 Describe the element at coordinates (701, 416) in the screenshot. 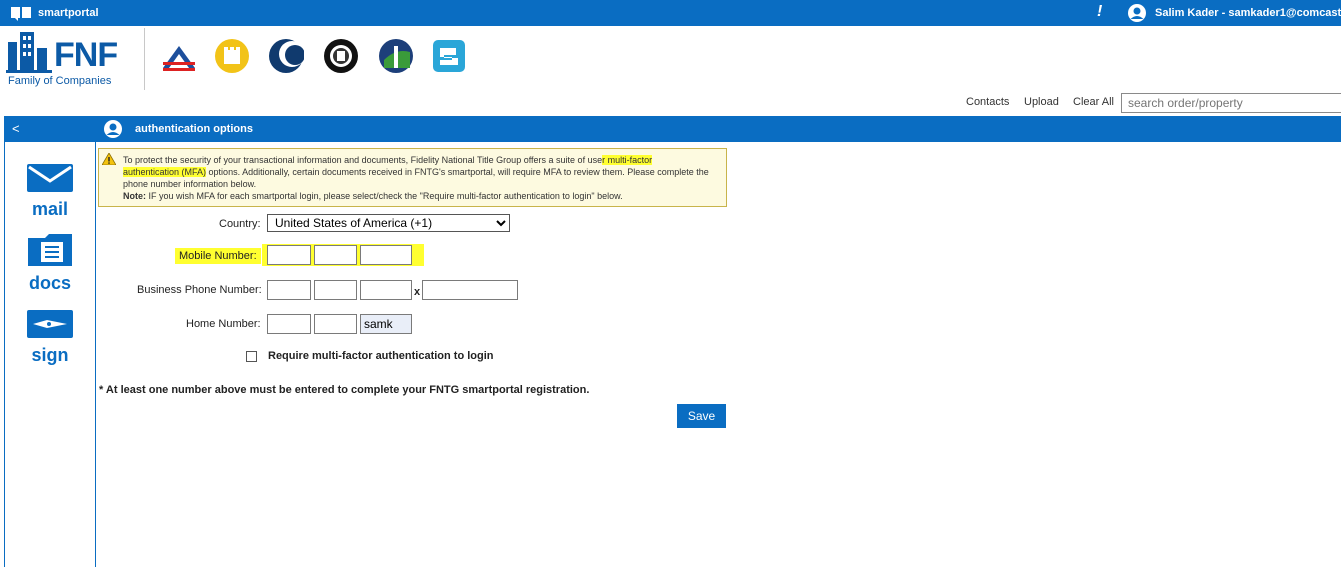

I see `save-button: Save` at that location.